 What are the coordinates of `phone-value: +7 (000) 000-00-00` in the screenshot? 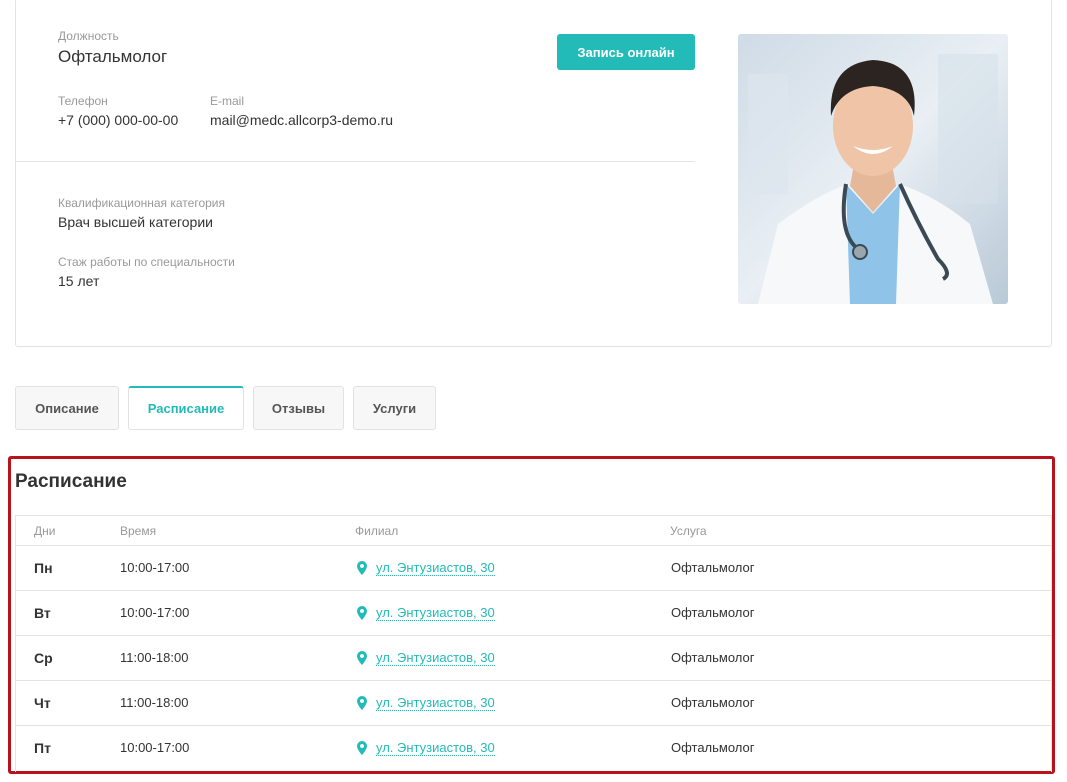 It's located at (118, 120).